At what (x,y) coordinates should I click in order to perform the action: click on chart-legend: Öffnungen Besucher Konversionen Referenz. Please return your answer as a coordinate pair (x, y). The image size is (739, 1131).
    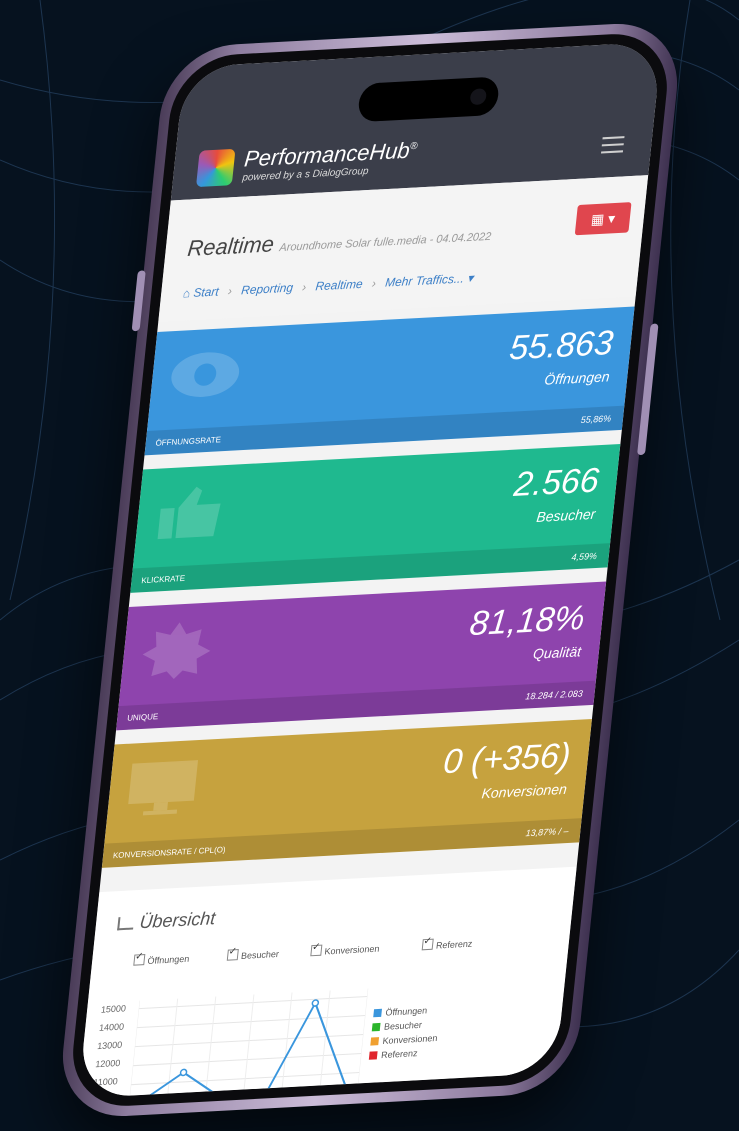
    Looking at the image, I should click on (404, 1035).